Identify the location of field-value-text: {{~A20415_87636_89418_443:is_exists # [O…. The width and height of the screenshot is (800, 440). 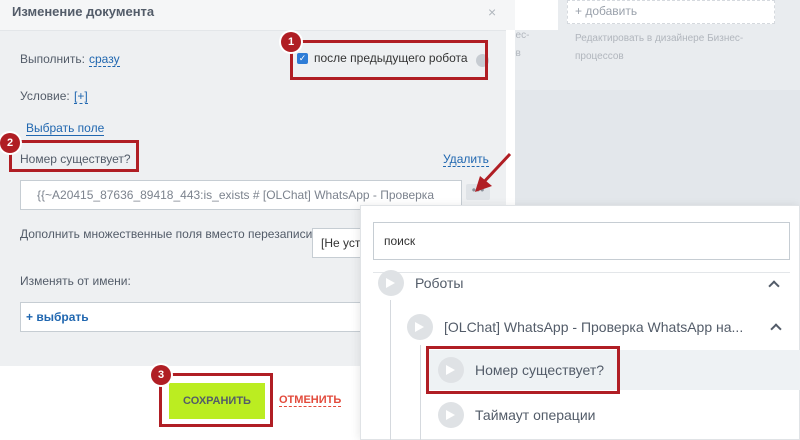
(235, 195).